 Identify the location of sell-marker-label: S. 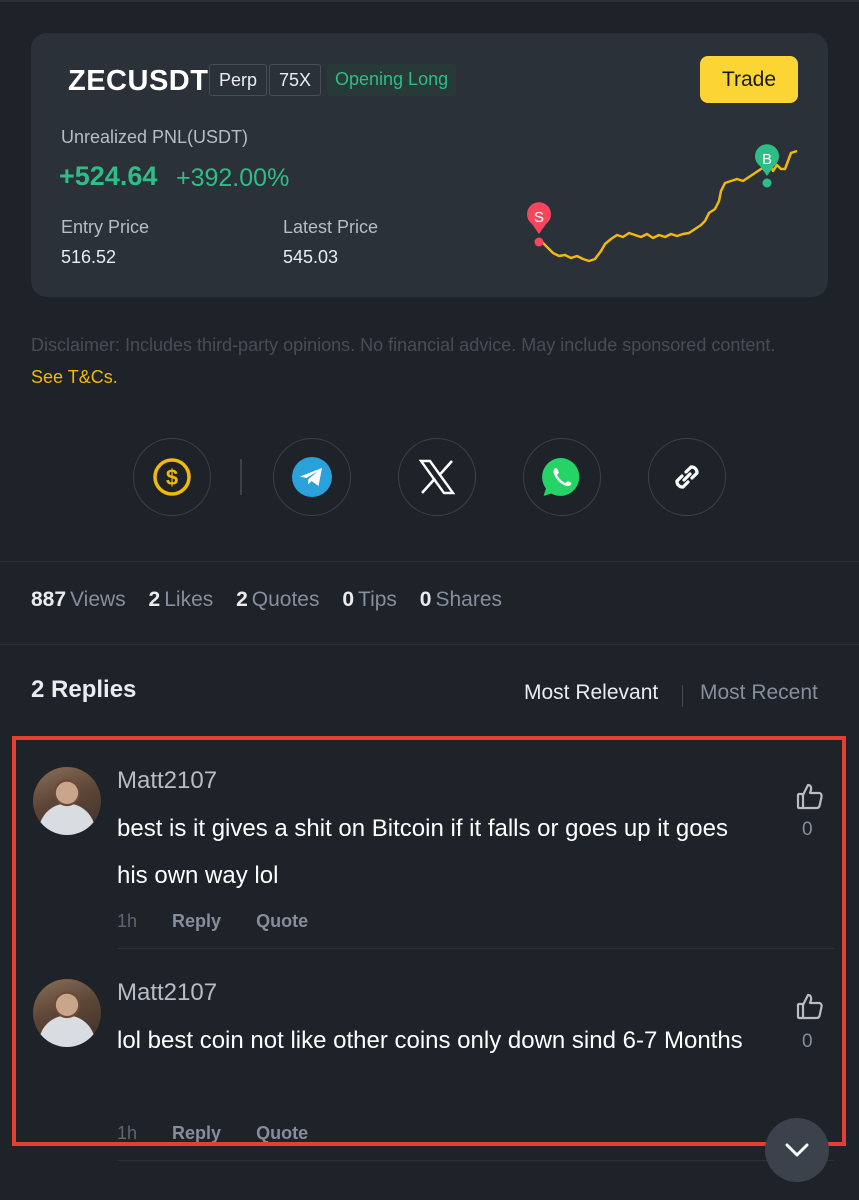
(539, 217).